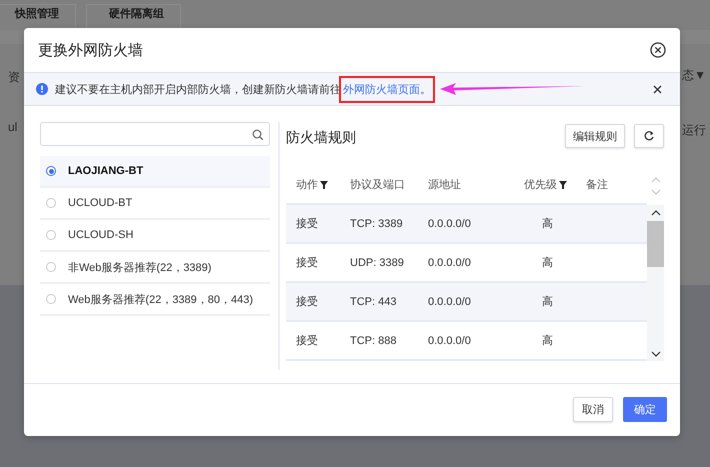 This screenshot has width=710, height=467. What do you see at coordinates (13, 127) in the screenshot?
I see `background-text: ul` at bounding box center [13, 127].